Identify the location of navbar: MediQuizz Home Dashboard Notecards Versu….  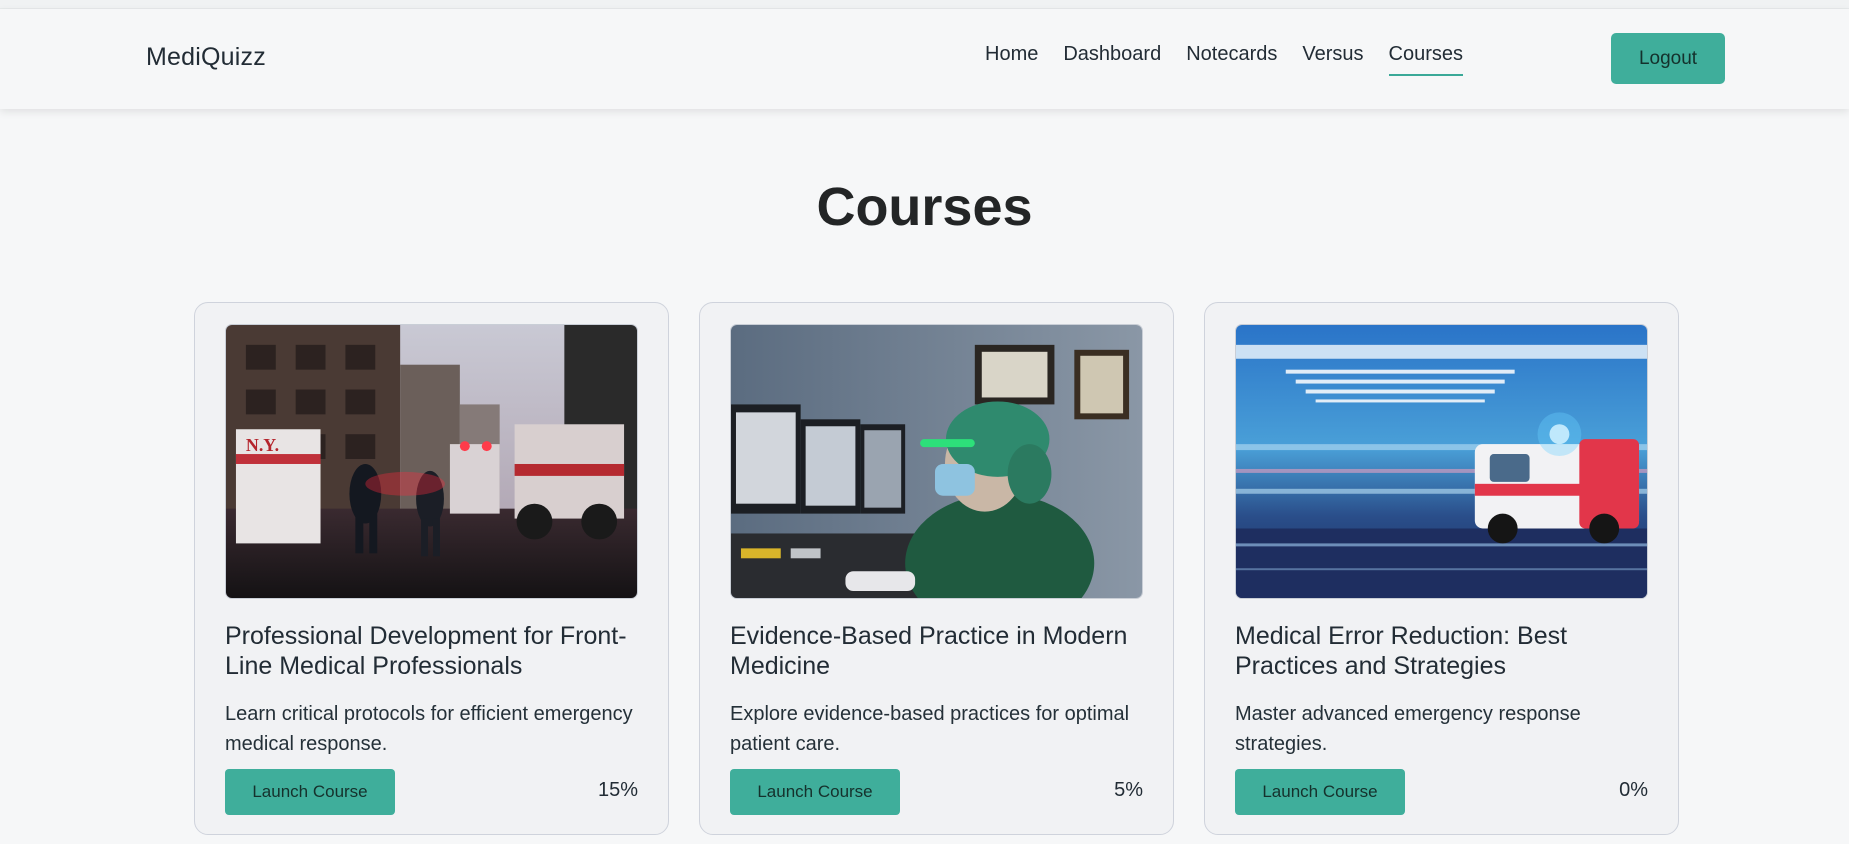
(924, 59).